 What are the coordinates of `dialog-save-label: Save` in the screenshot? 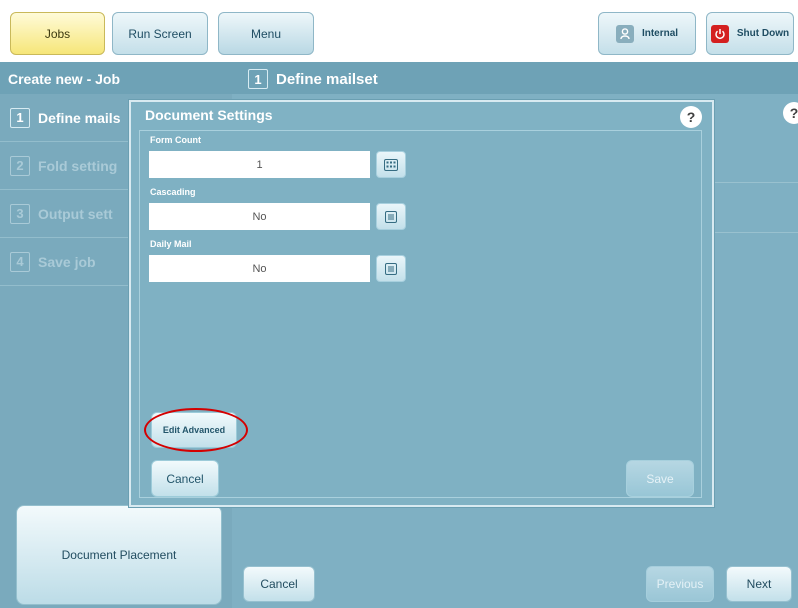 It's located at (660, 478).